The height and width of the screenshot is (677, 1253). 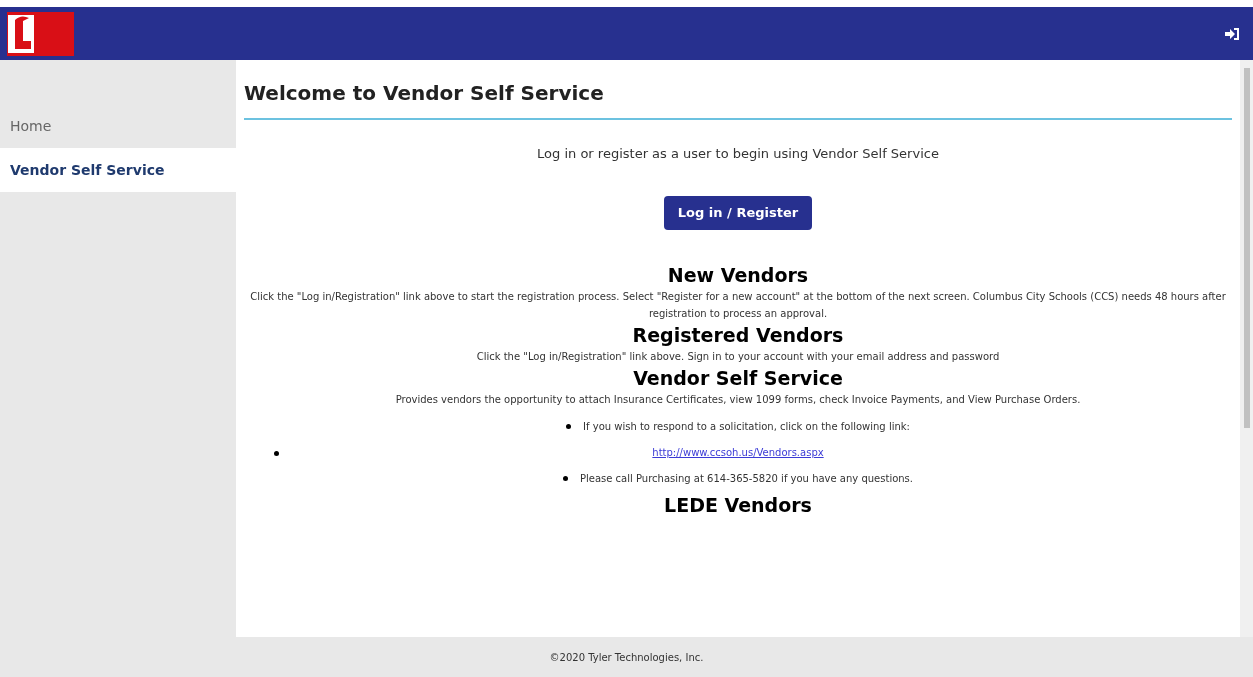 What do you see at coordinates (1232, 33) in the screenshot?
I see `sign-in-icon` at bounding box center [1232, 33].